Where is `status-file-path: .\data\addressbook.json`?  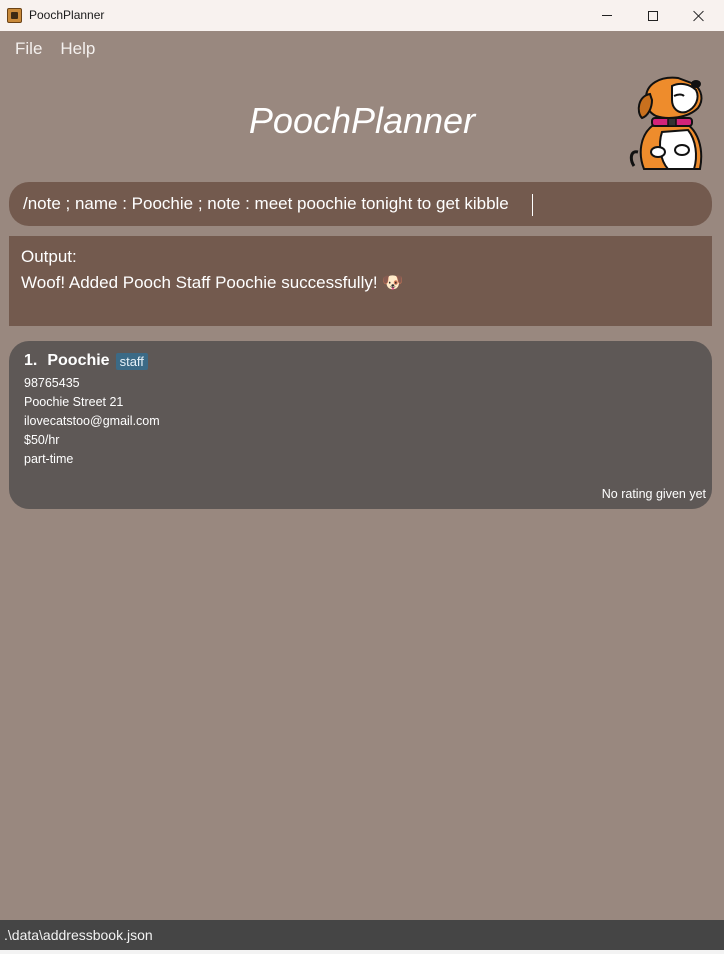 status-file-path: .\data\addressbook.json is located at coordinates (78, 935).